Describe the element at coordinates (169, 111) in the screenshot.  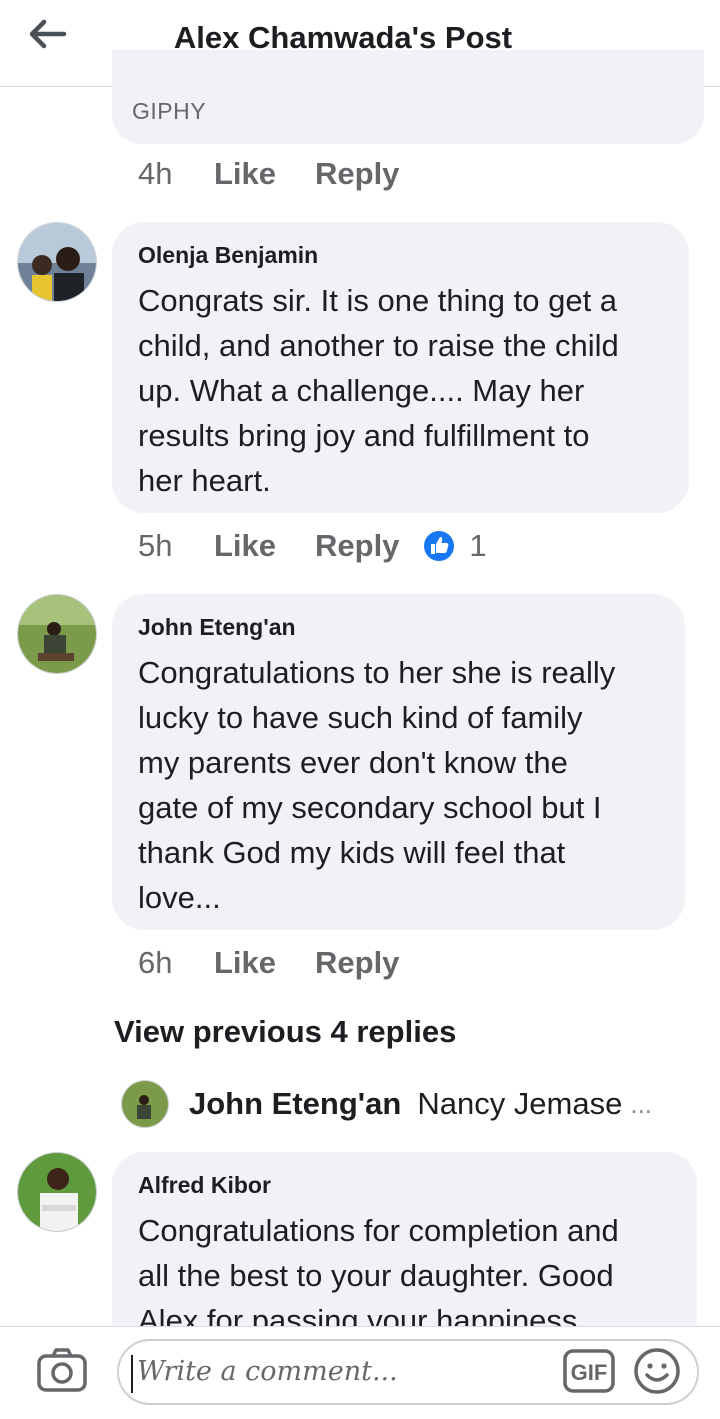
I see `giphy-label: GIPHY` at that location.